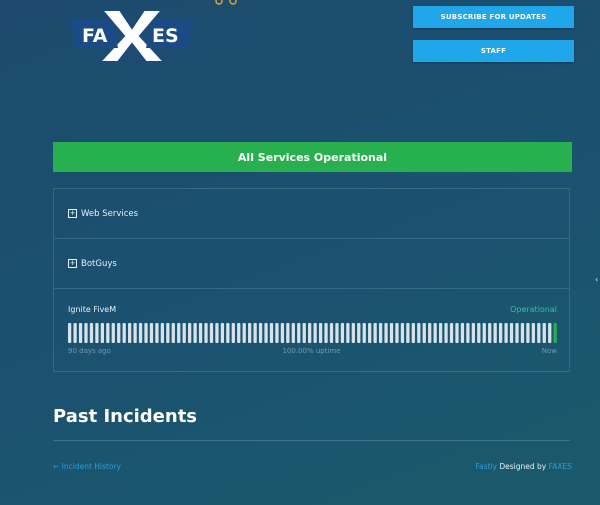 Image resolution: width=600 pixels, height=505 pixels. I want to click on component-group-web-services: + Web Services, so click(311, 214).